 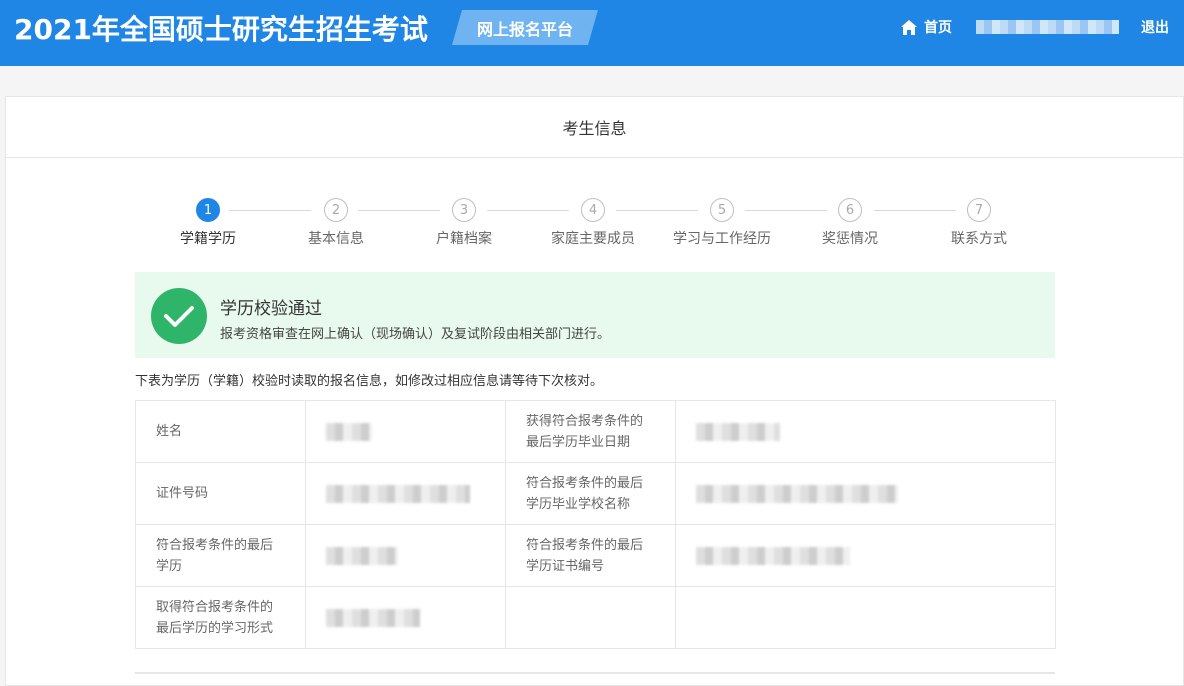 I want to click on field-label: 获得符合报考条件的最后学历毕业日期, so click(x=590, y=431).